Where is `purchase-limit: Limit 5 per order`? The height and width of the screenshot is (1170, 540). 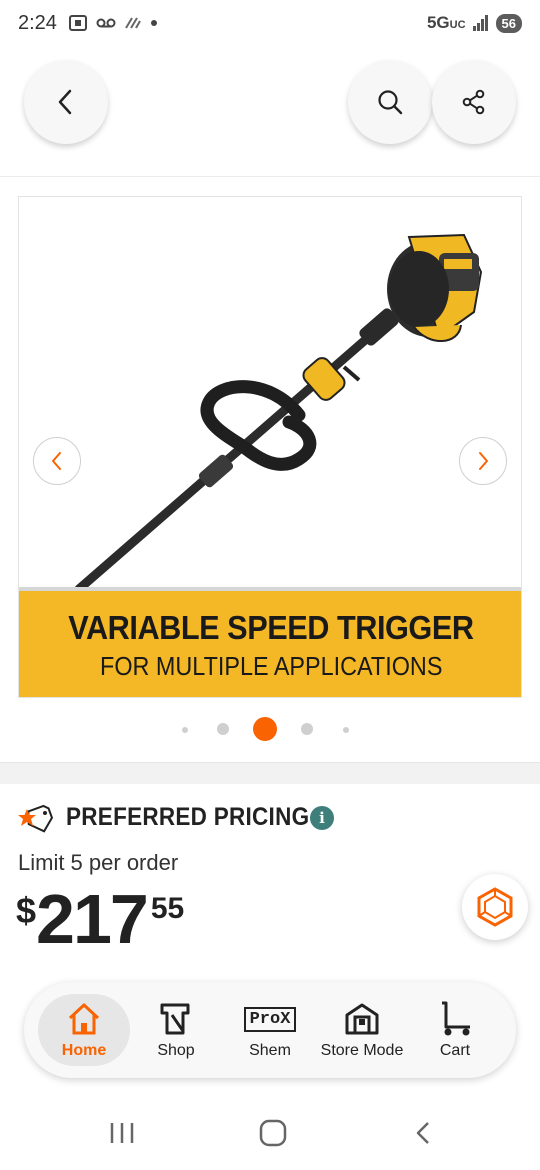 purchase-limit: Limit 5 per order is located at coordinates (98, 862).